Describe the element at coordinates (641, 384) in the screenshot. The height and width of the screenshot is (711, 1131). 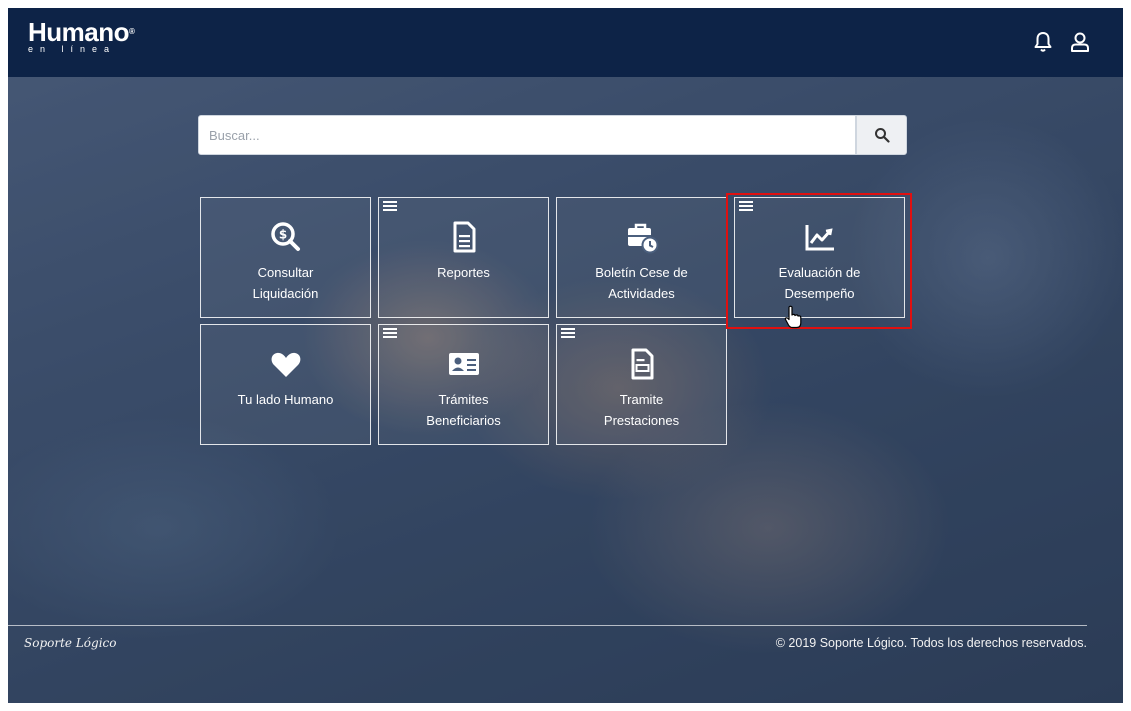
I see `tile-tramite-prestaciones: Tramite Prestaciones` at that location.